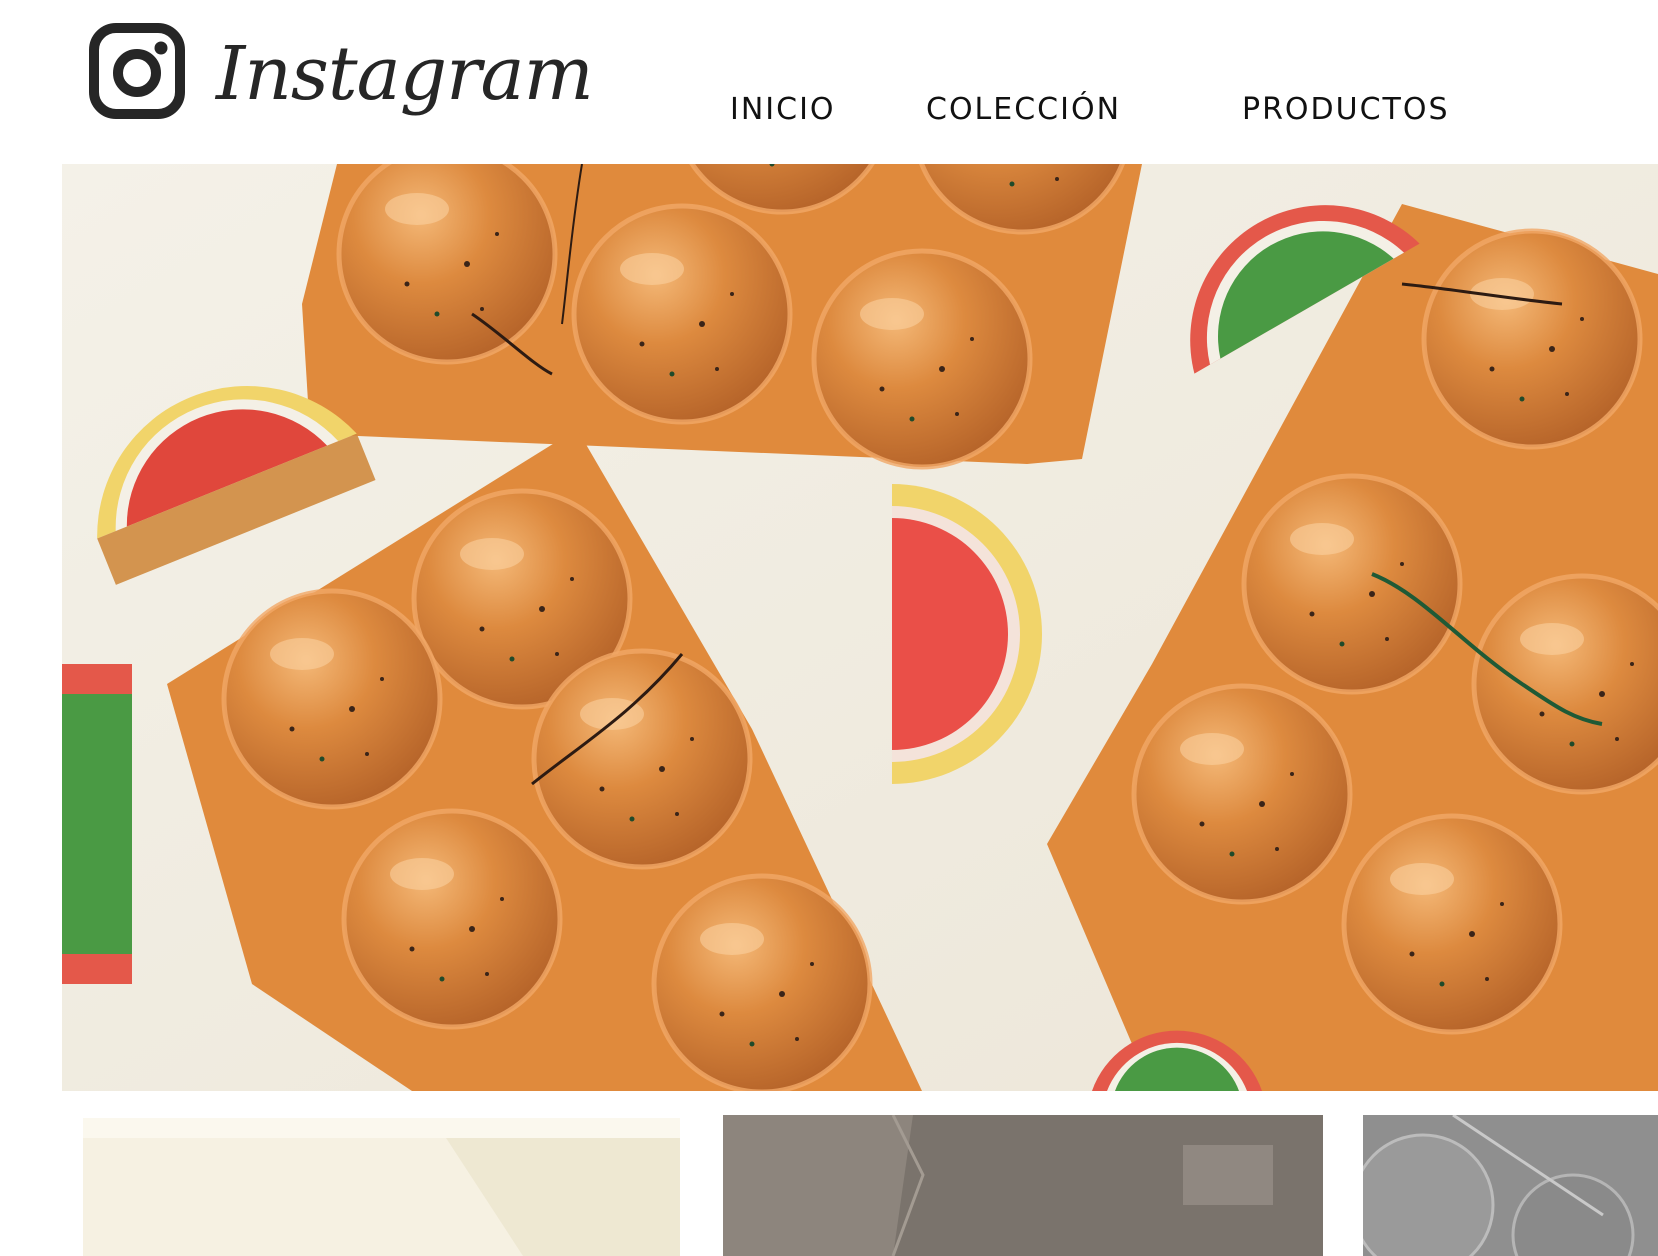  Describe the element at coordinates (1023, 1185) in the screenshot. I see `thumbnail-dark-chocolate` at that location.